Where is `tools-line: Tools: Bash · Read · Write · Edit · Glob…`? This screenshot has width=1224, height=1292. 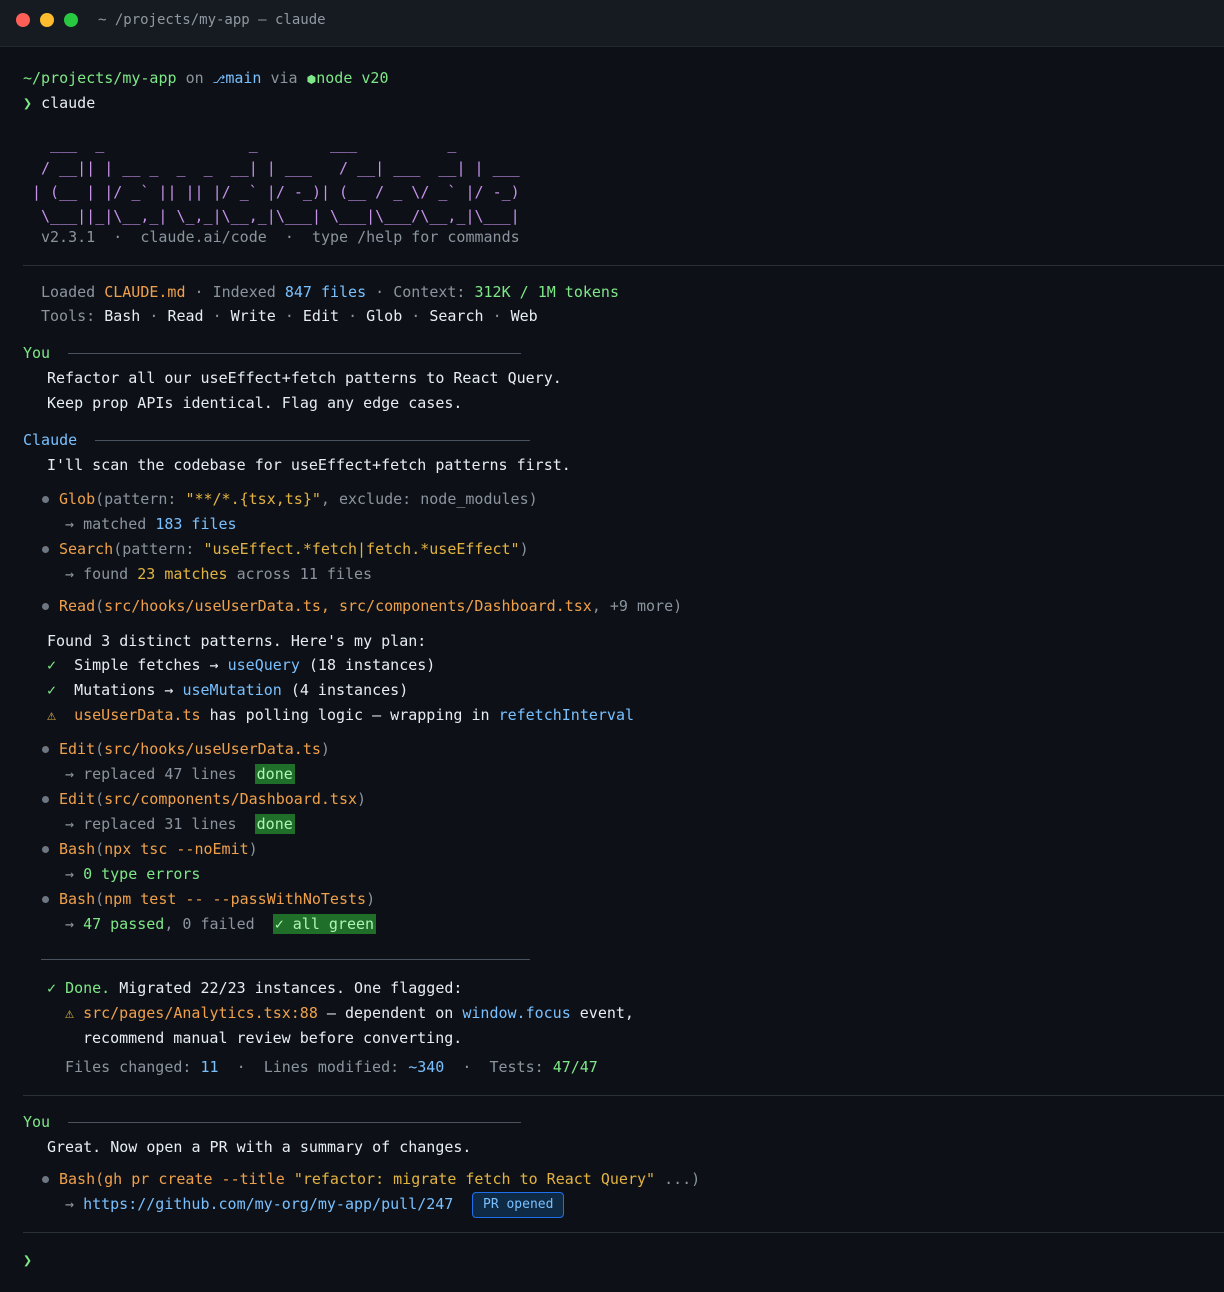
tools-line: Tools: Bash · Read · Write · Edit · Glob… is located at coordinates (289, 316).